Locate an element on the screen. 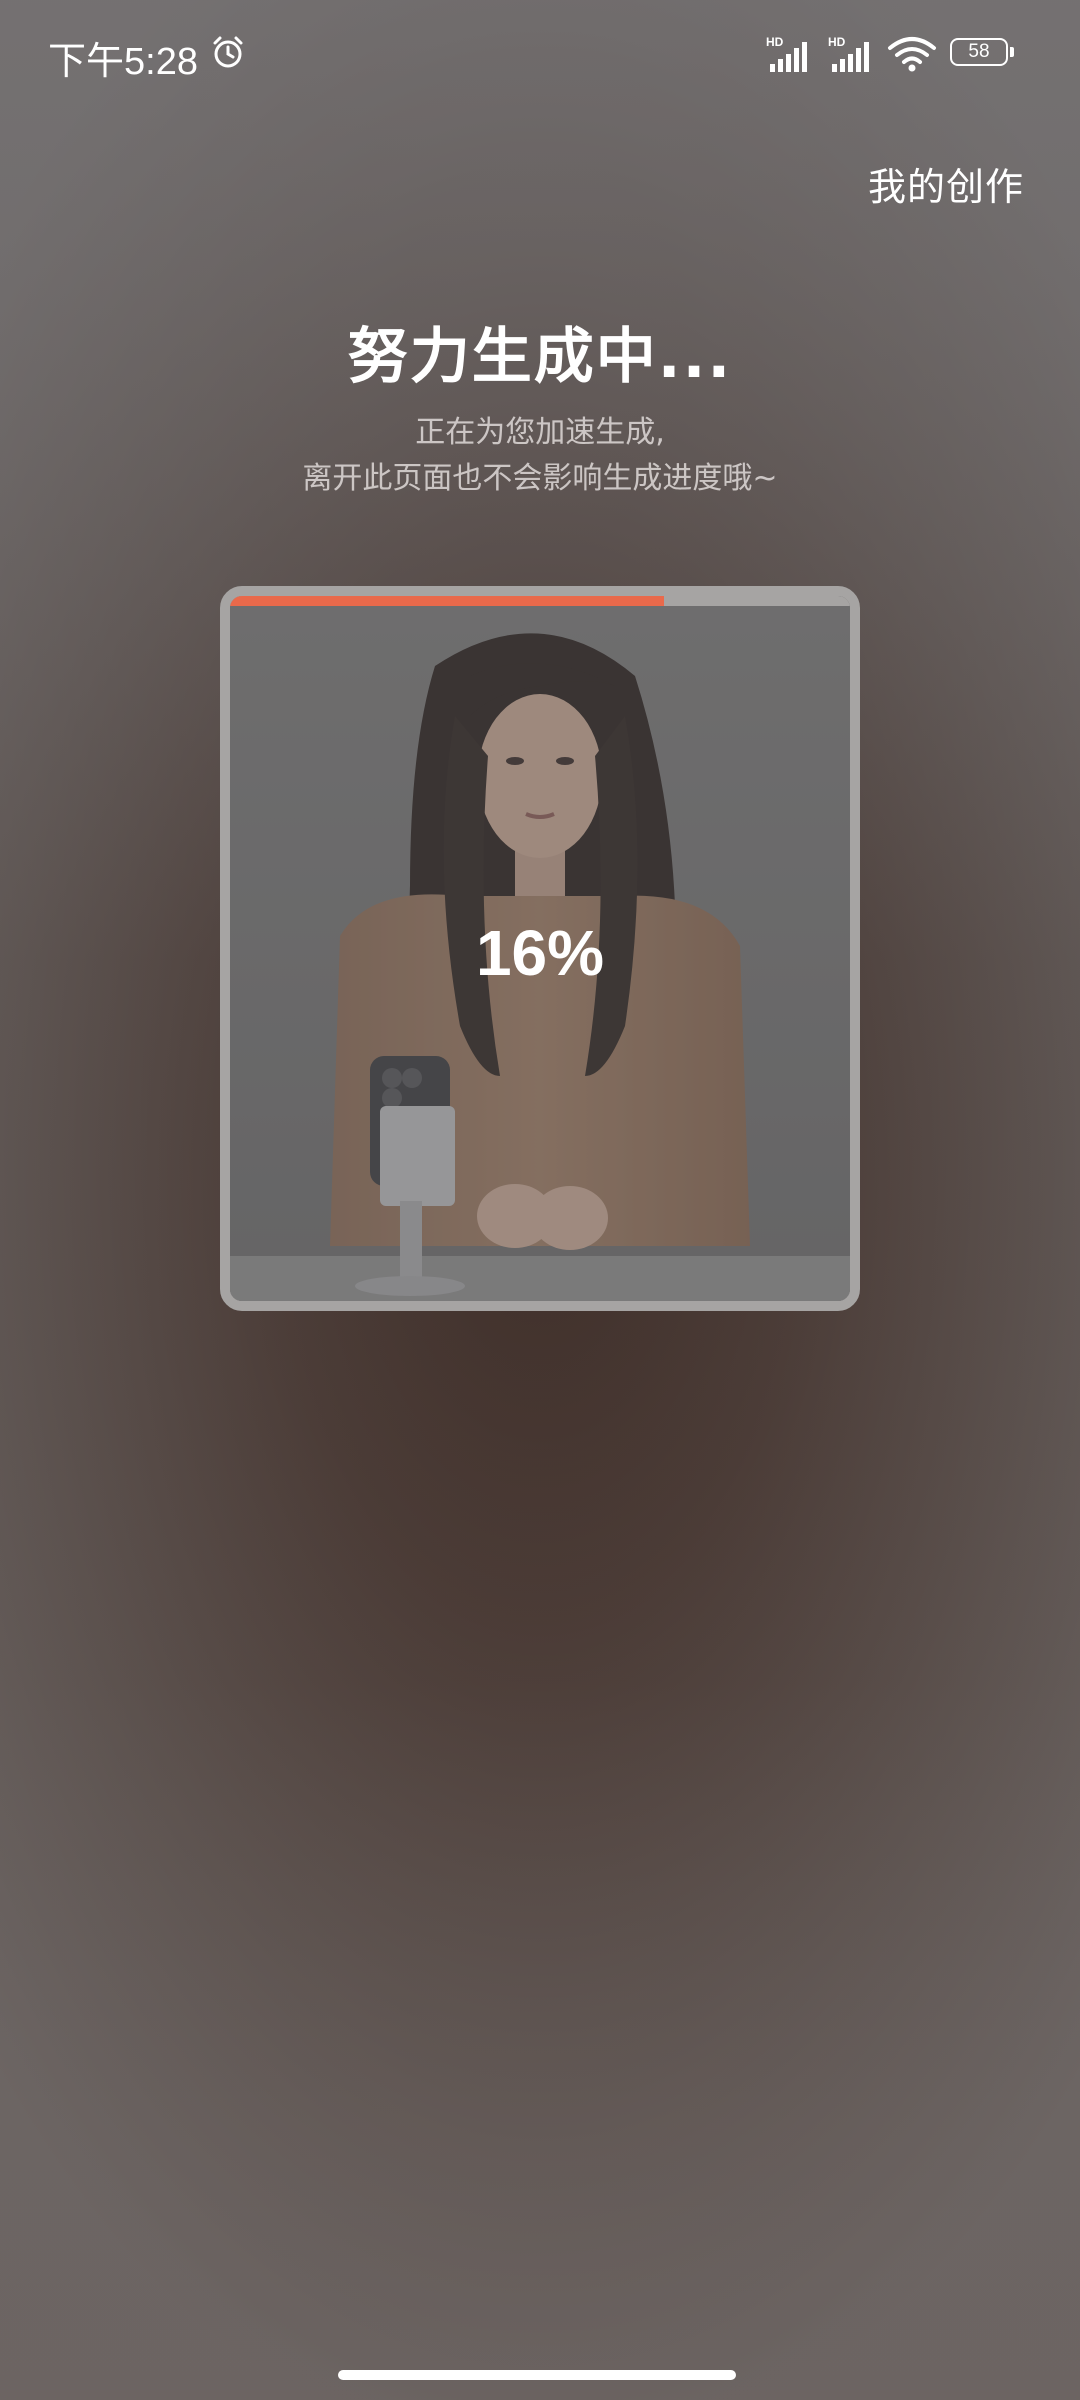 The image size is (1080, 2400). alarm-icon is located at coordinates (228, 52).